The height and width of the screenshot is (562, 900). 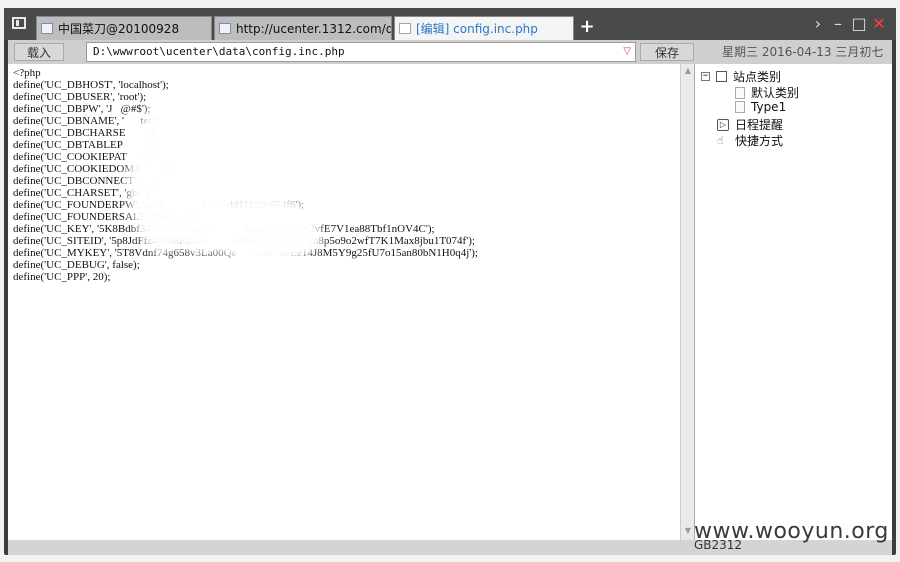 What do you see at coordinates (723, 124) in the screenshot?
I see `schedule-icon: ▷` at bounding box center [723, 124].